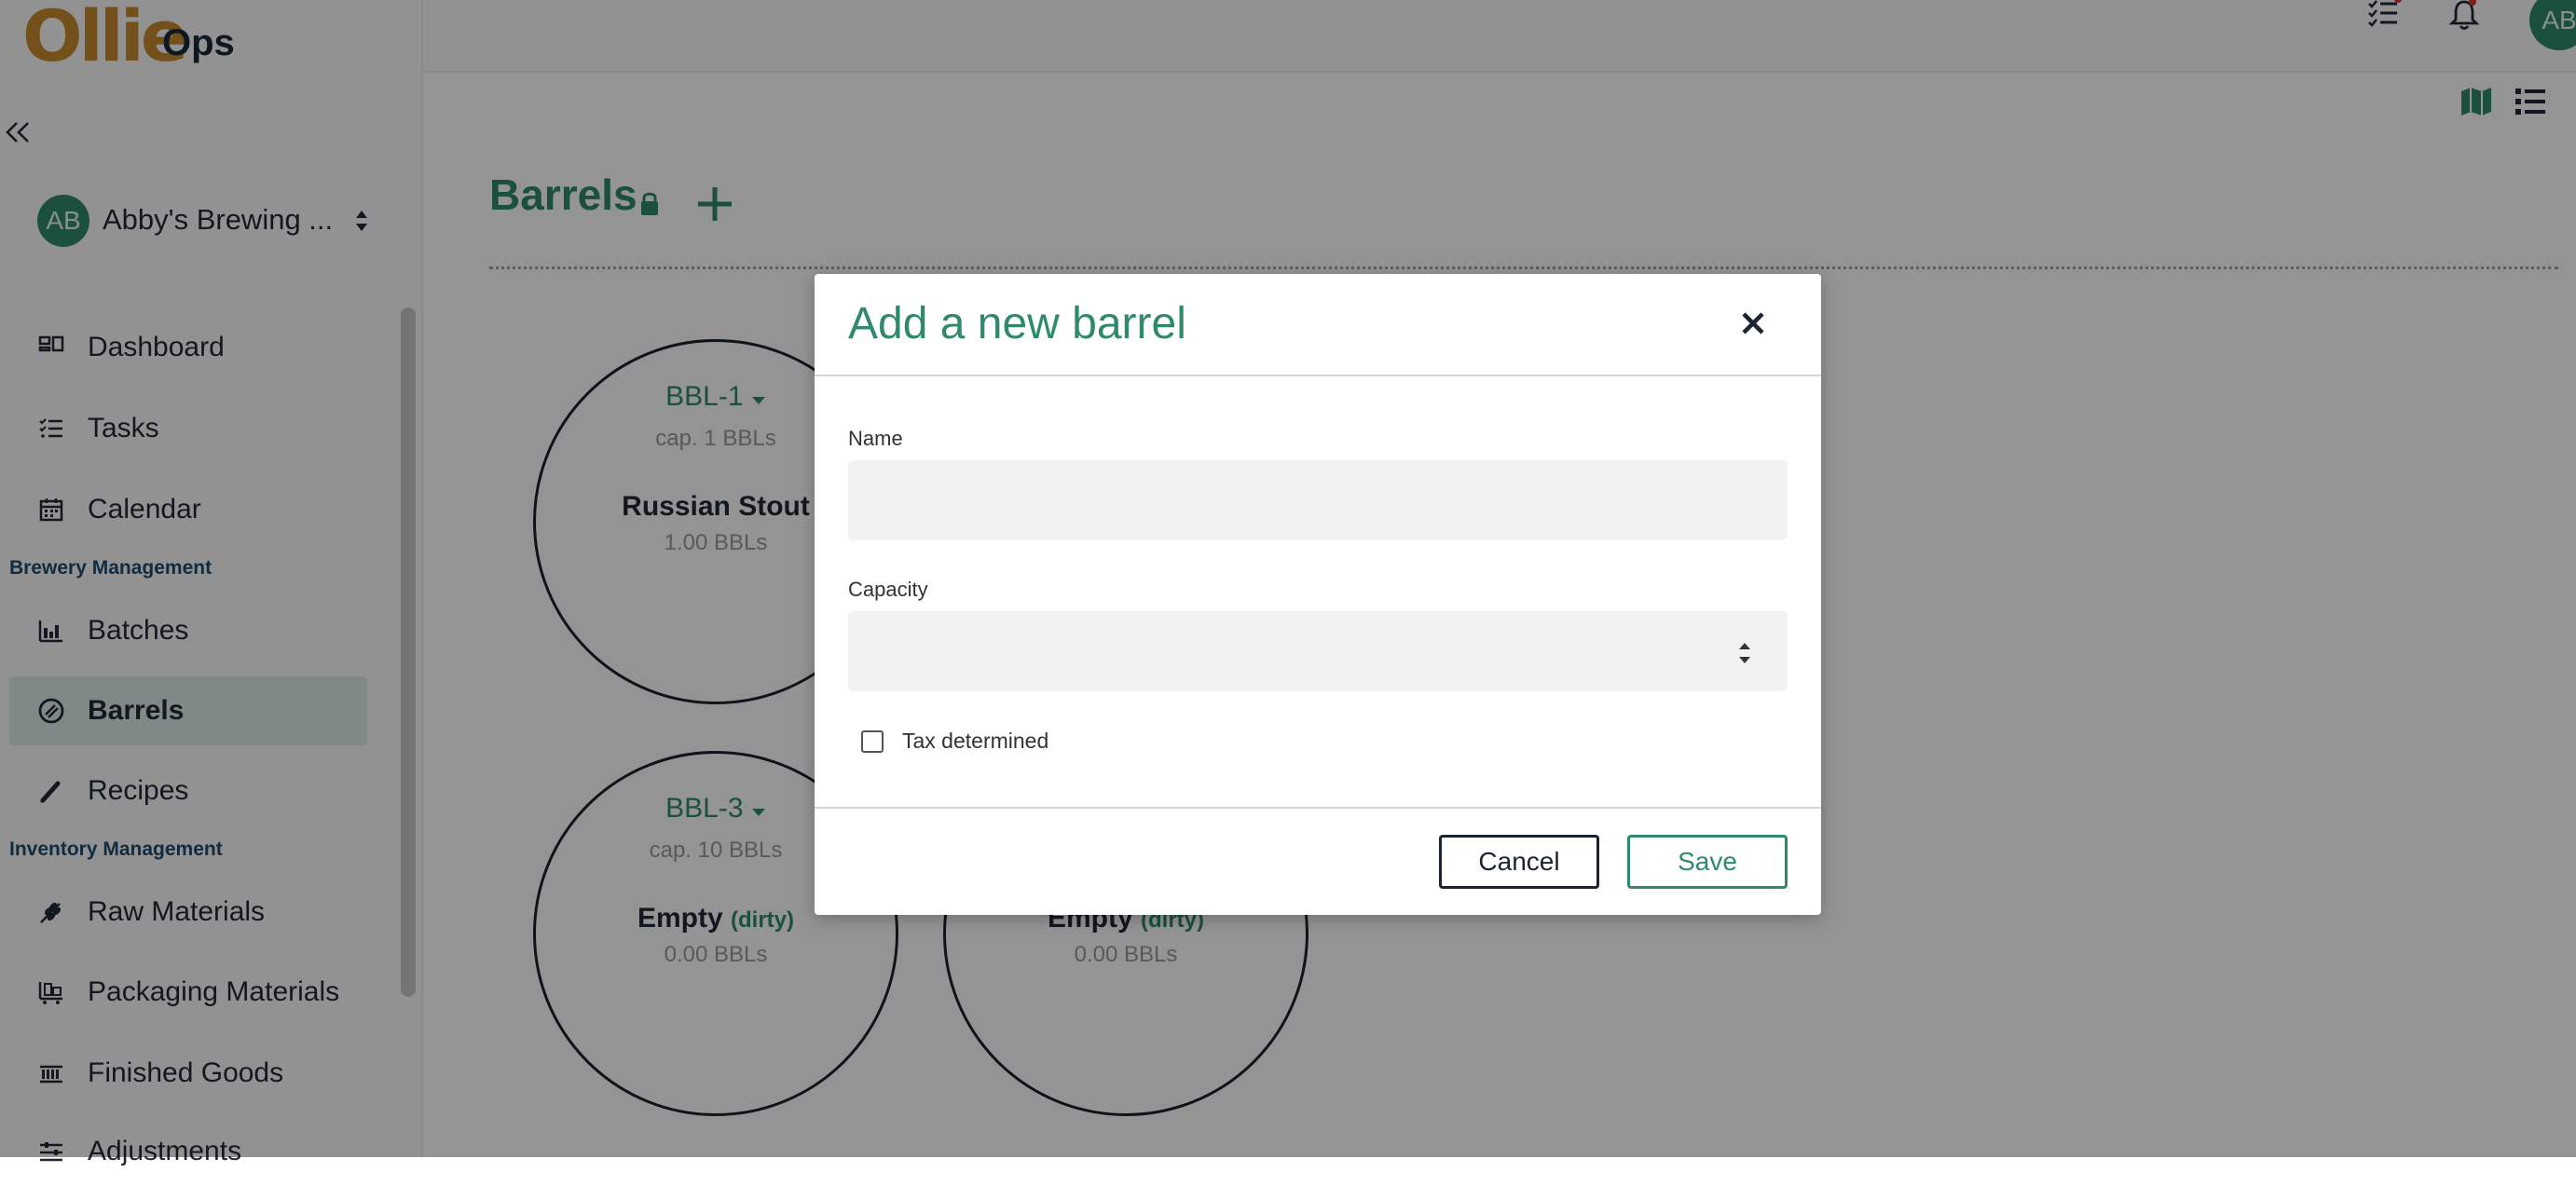  Describe the element at coordinates (1017, 323) in the screenshot. I see `dialog-title: Add a new barrel` at that location.